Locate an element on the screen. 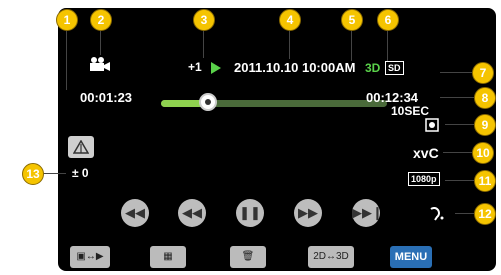  movie-camera-icon is located at coordinates (100, 66).